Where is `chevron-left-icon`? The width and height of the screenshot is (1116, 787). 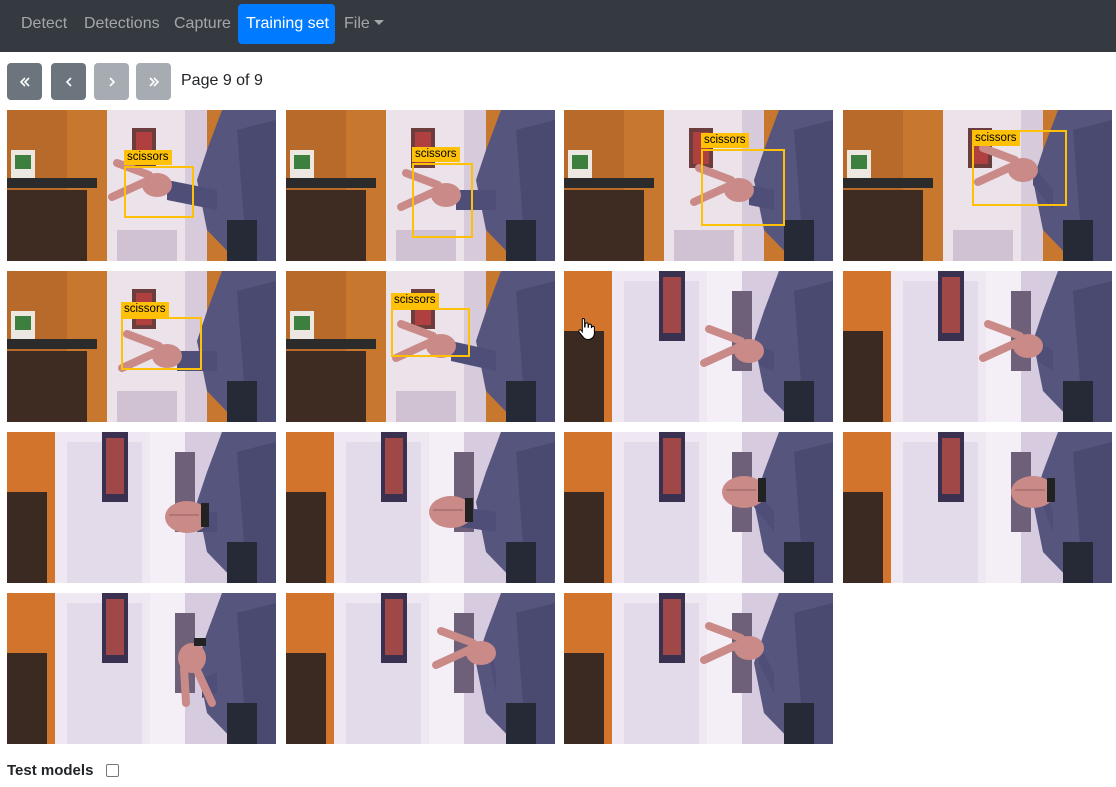
chevron-left-icon is located at coordinates (68, 81).